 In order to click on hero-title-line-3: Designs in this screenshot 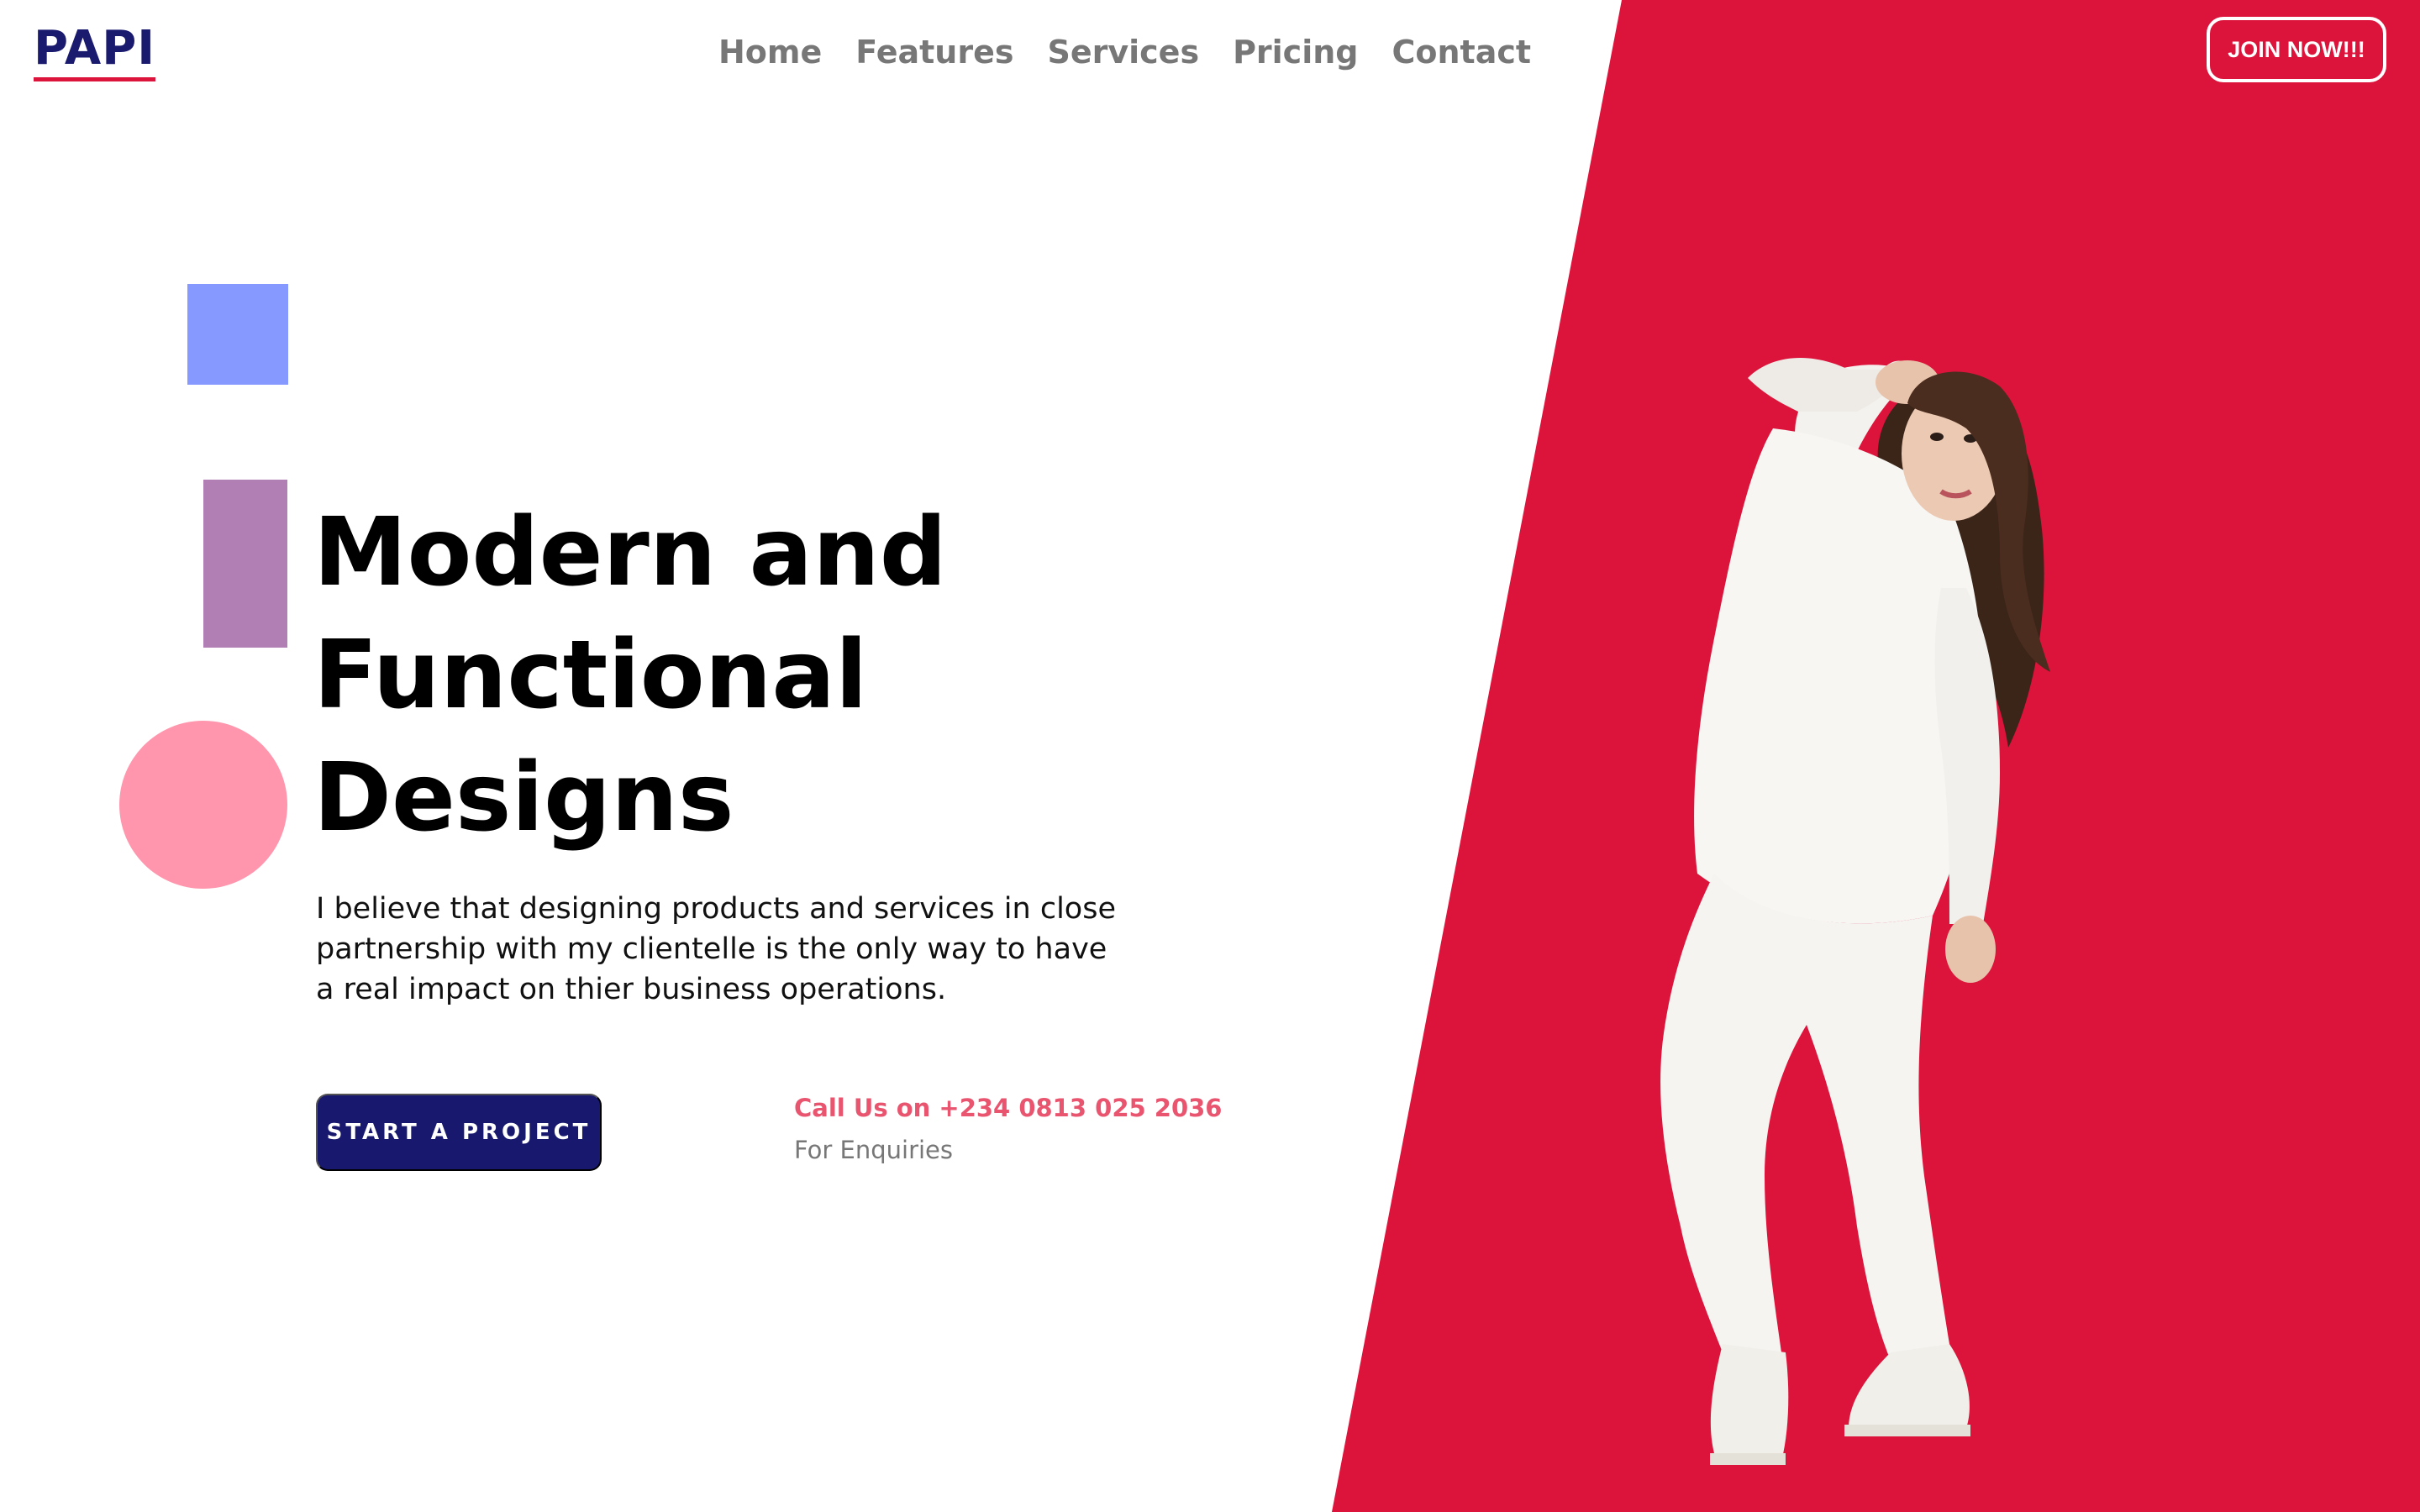, I will do `click(523, 798)`.